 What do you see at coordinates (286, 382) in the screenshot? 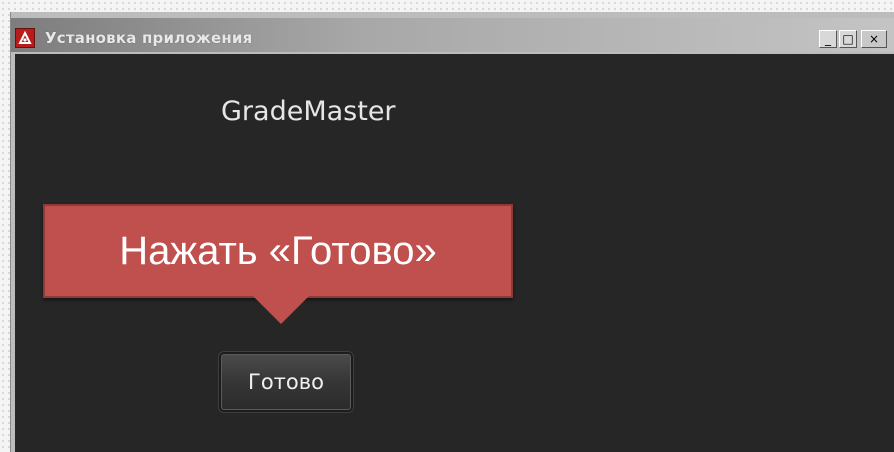
I see `done-button: Готово` at bounding box center [286, 382].